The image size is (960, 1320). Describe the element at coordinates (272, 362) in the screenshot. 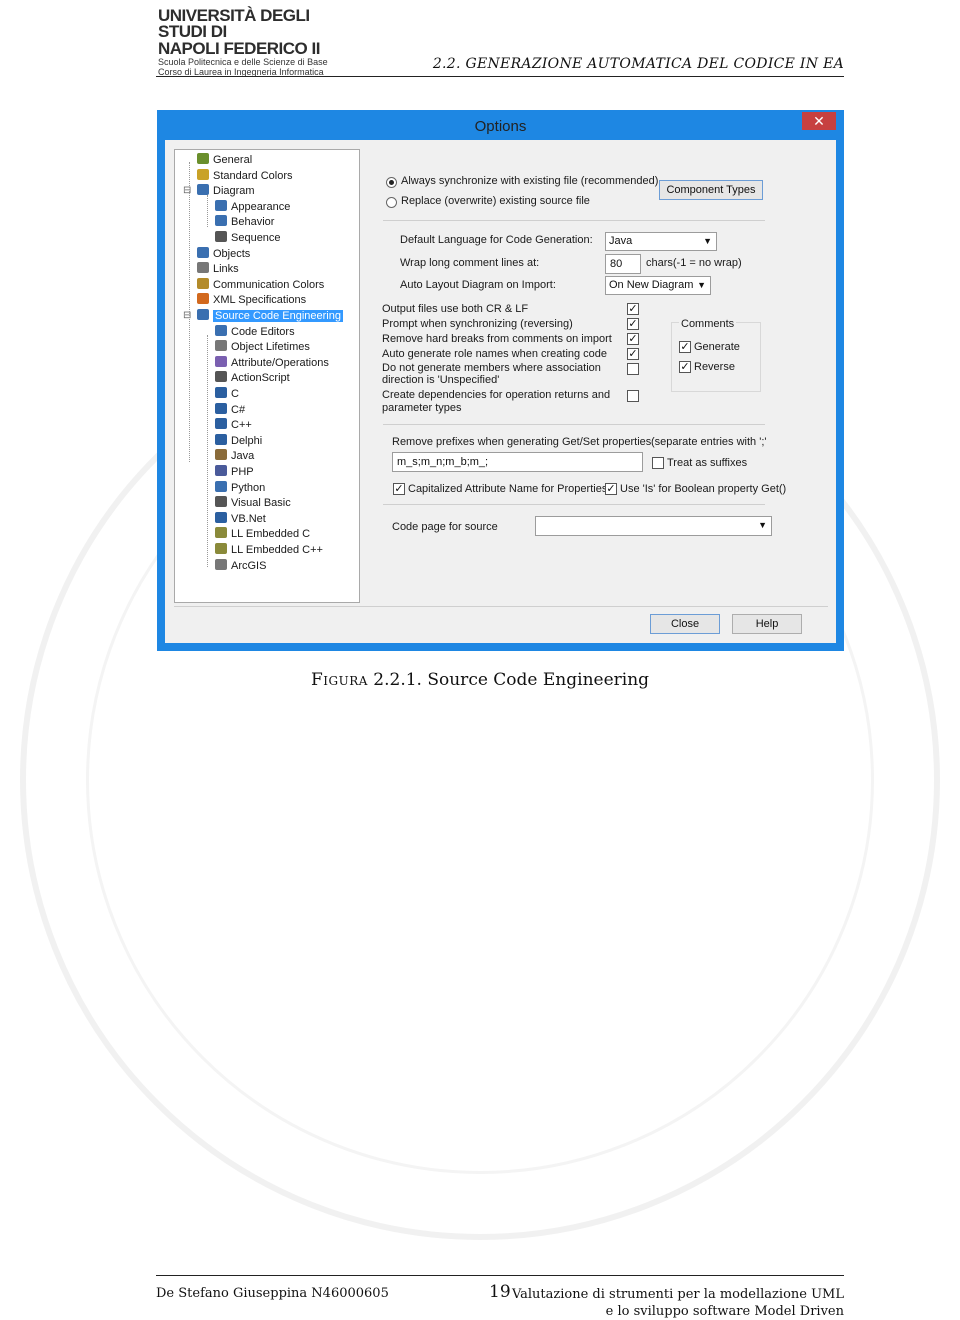

I see `tree-item: Attribute/Operations` at that location.